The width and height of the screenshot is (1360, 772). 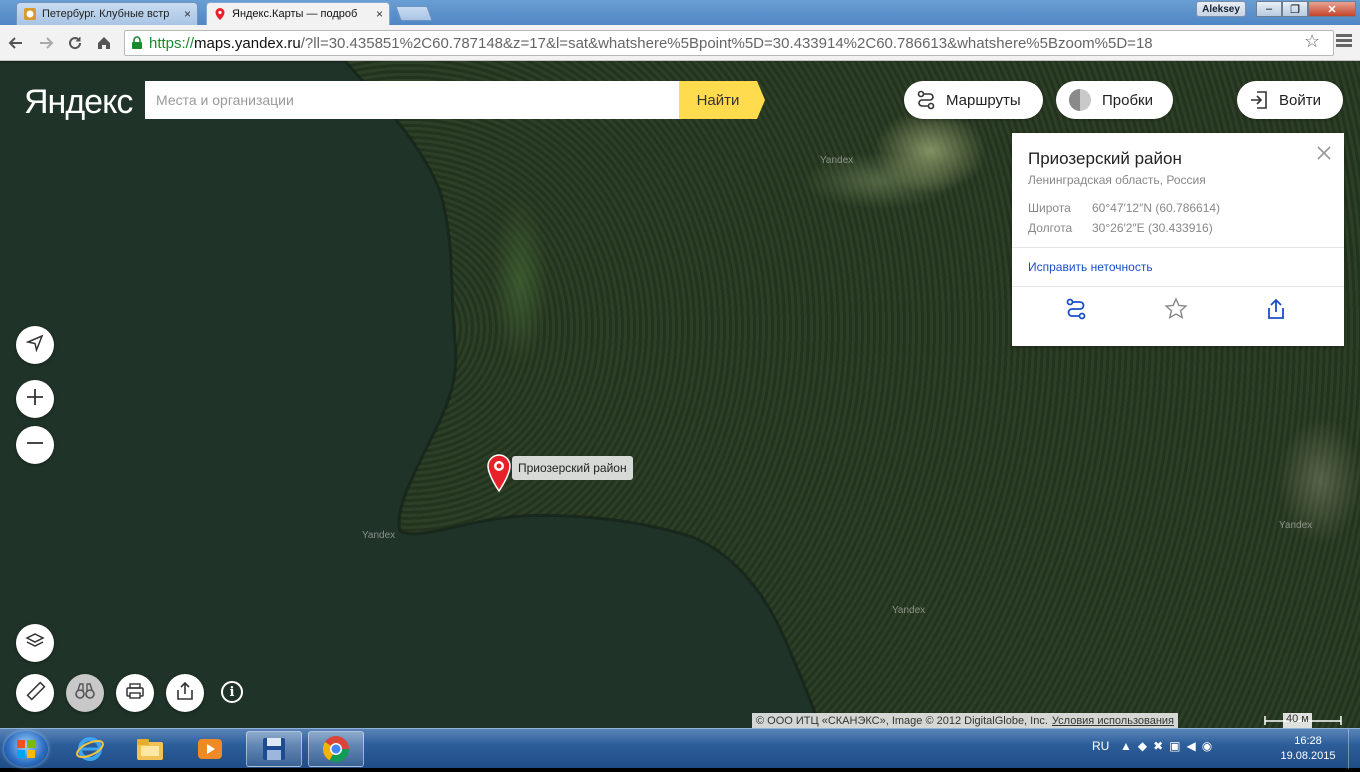 What do you see at coordinates (1308, 756) in the screenshot?
I see `clock-date: 19.08.2015` at bounding box center [1308, 756].